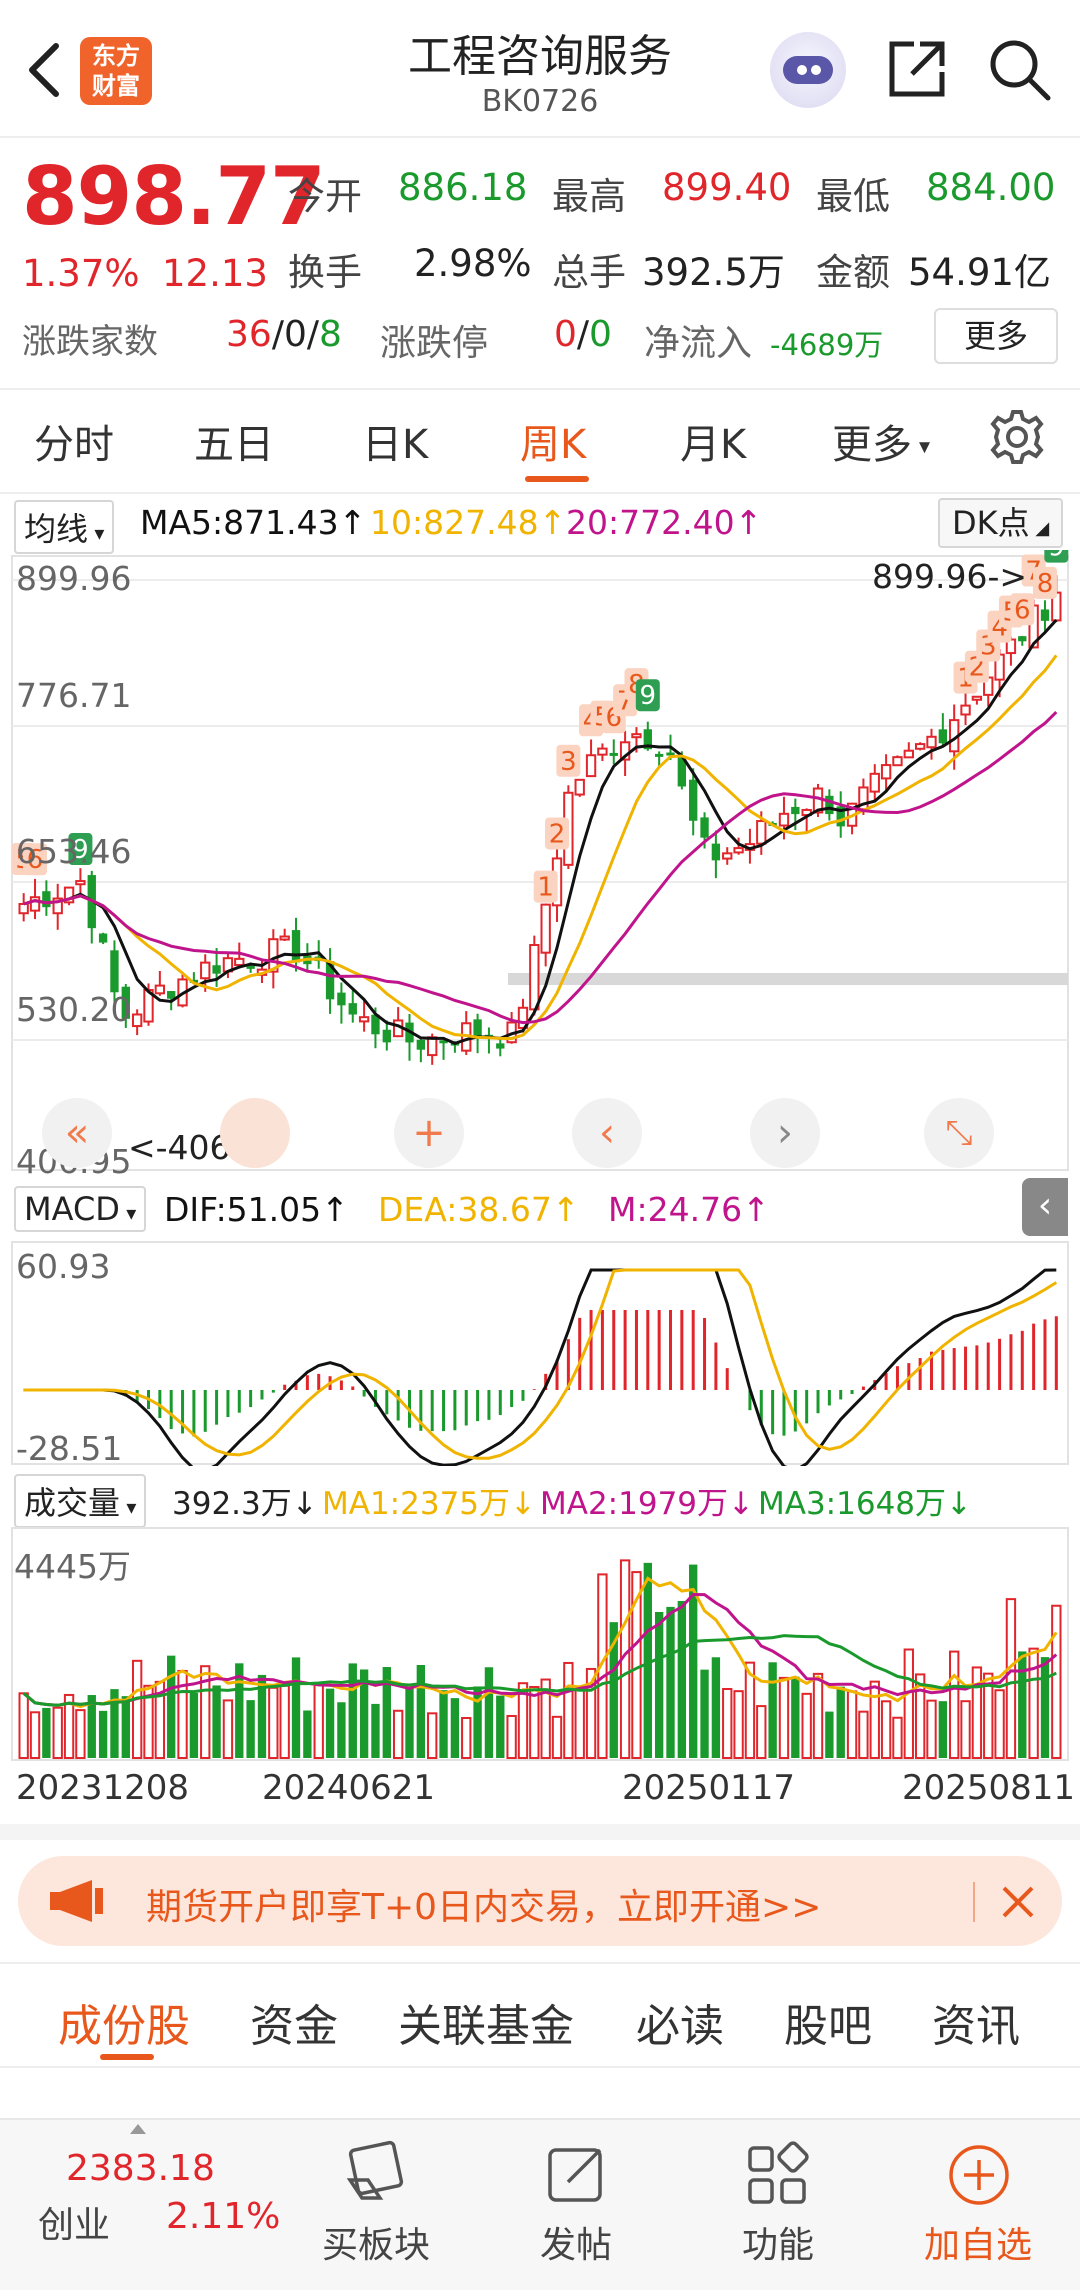  Describe the element at coordinates (253, 522) in the screenshot. I see `ma5-legend: MA5:871.43↑` at that location.